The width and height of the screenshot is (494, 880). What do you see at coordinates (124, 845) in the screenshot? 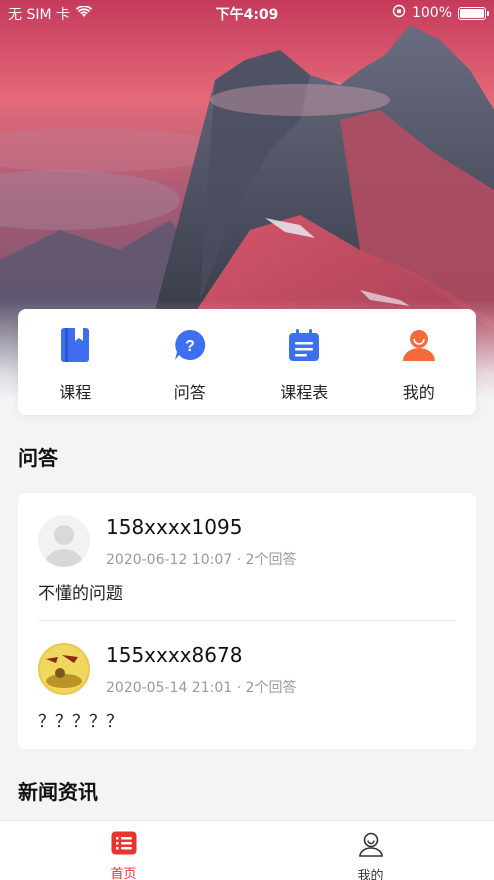
I see `home-list-icon` at bounding box center [124, 845].